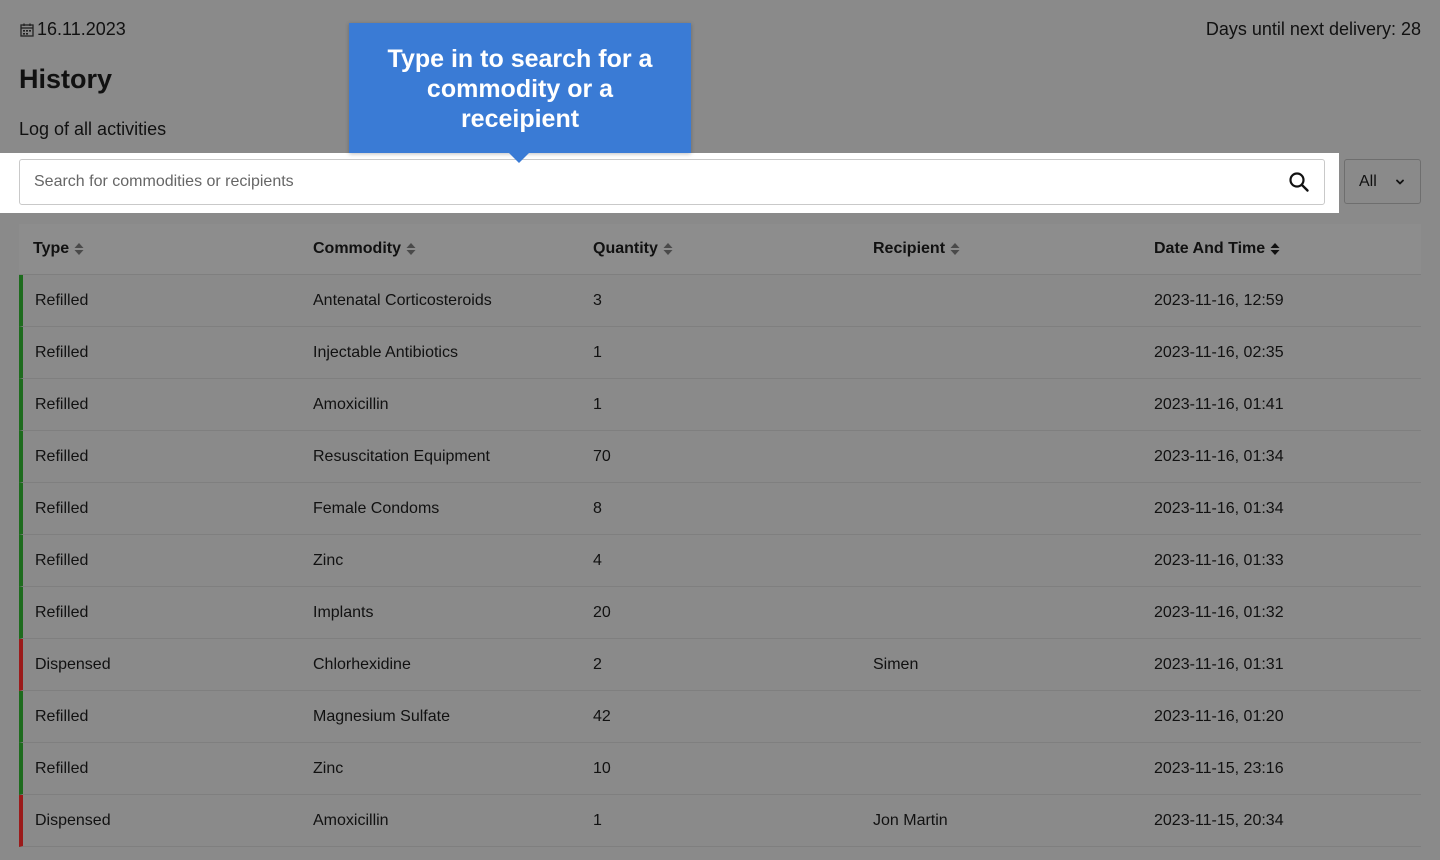 Image resolution: width=1440 pixels, height=860 pixels. I want to click on page-title: History, so click(66, 79).